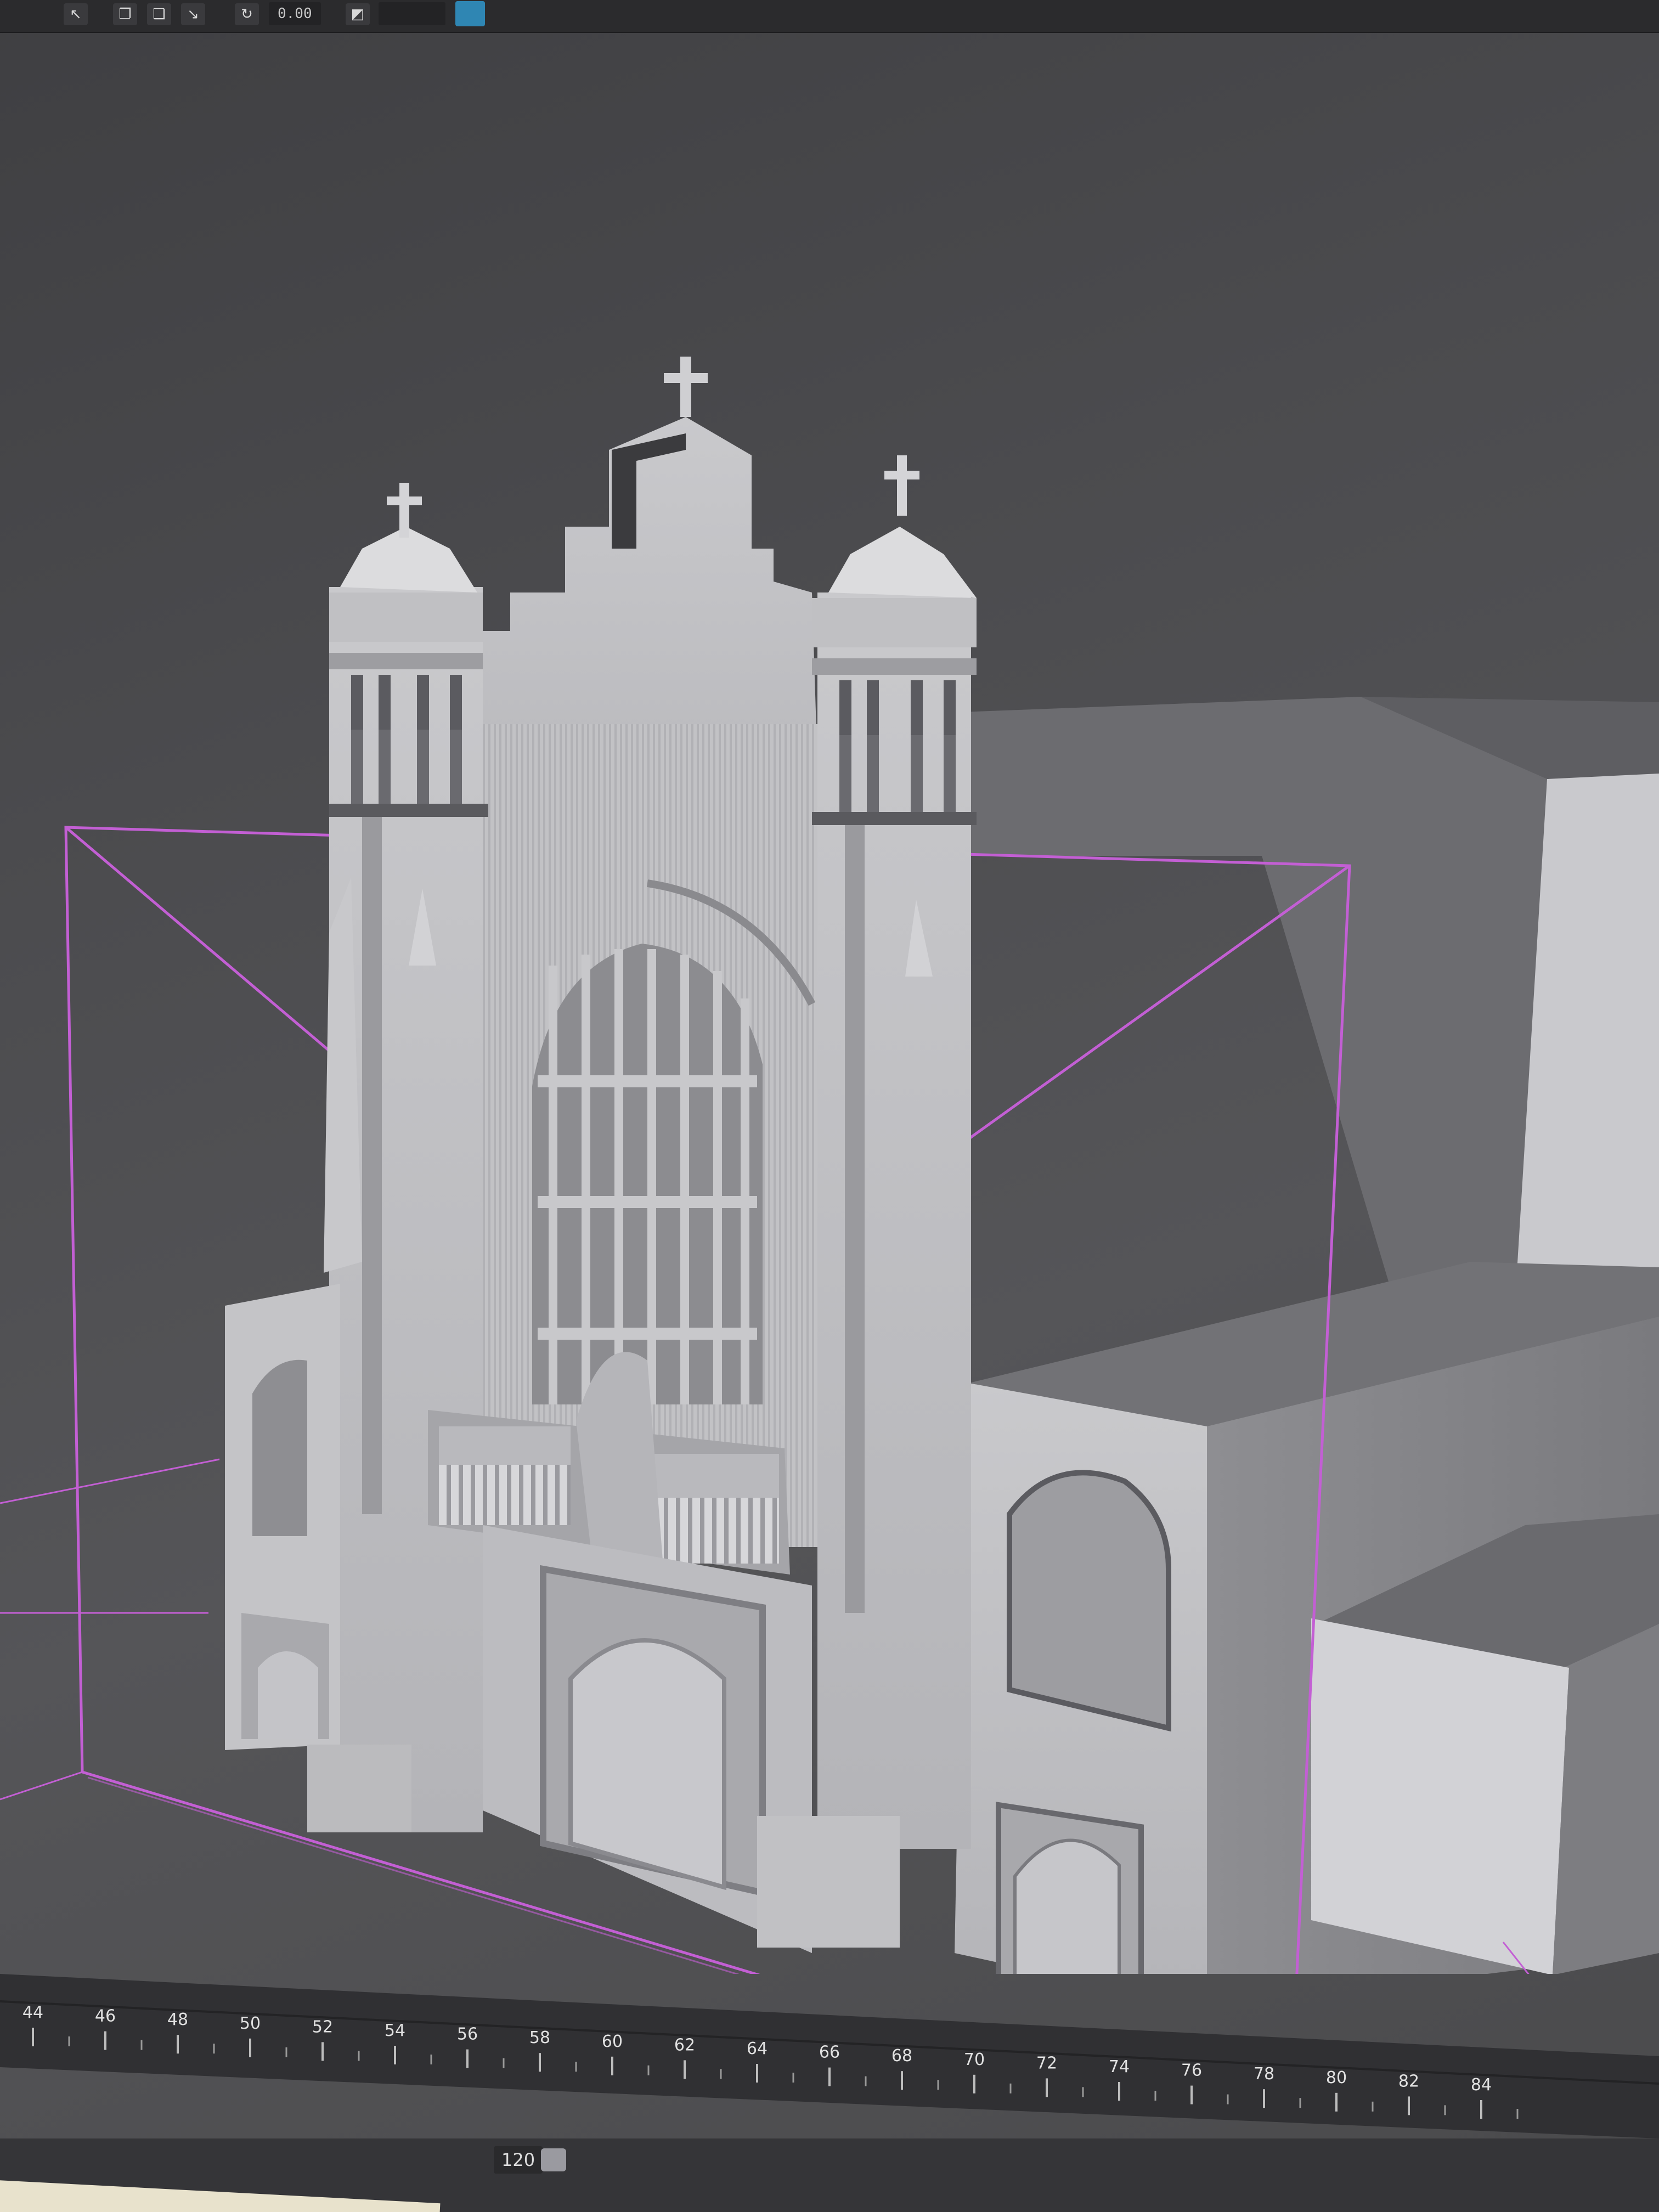 The image size is (1659, 2212). I want to click on center-cross, so click(686, 387).